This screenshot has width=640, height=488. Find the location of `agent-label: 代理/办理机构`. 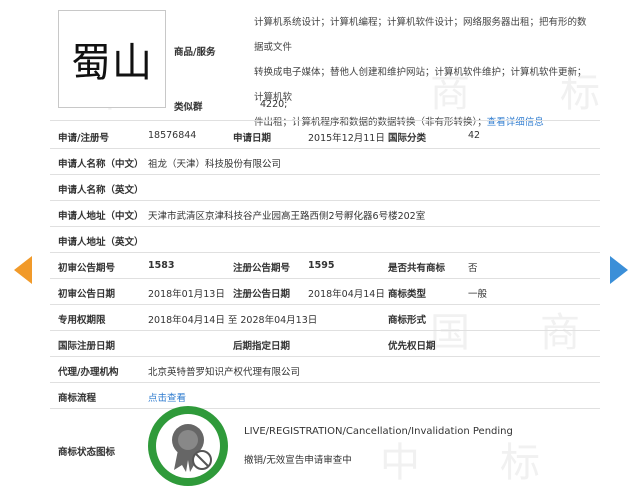

agent-label: 代理/办理机构 is located at coordinates (88, 372).